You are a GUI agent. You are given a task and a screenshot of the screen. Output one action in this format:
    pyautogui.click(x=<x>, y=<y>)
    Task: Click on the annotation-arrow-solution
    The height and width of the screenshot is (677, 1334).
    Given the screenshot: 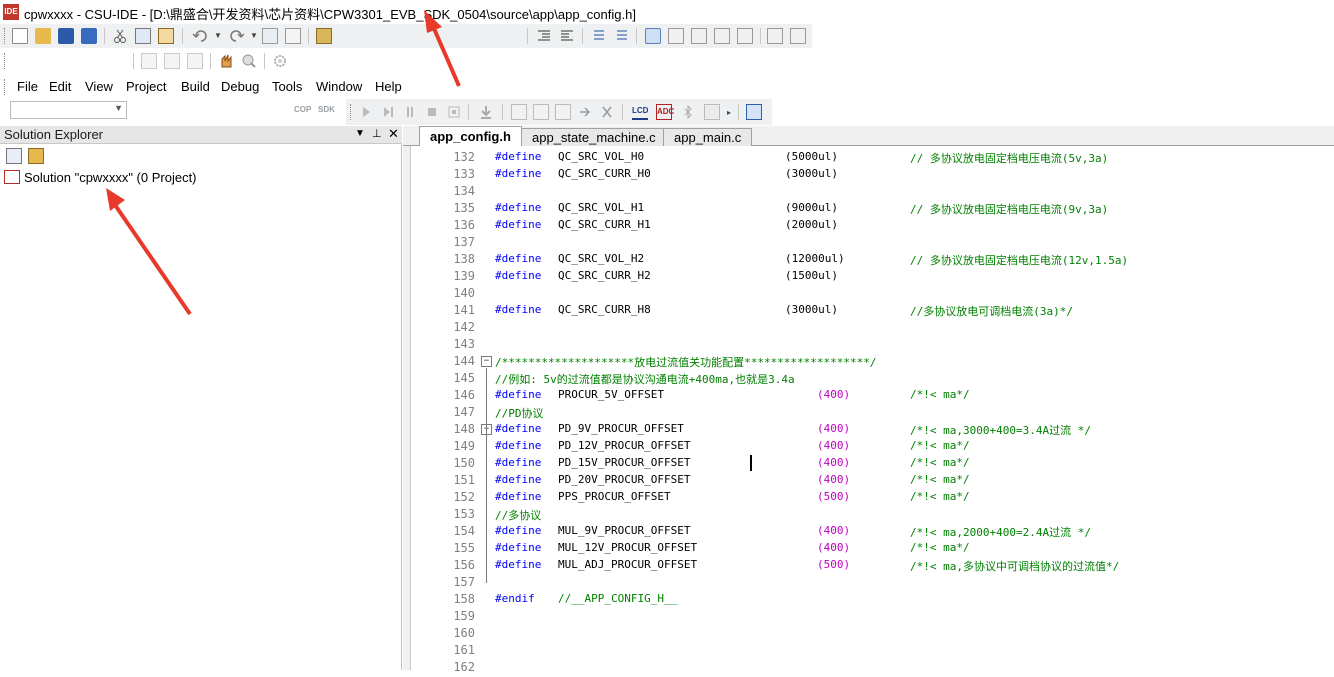 What is the action you would take?
    pyautogui.click(x=149, y=252)
    